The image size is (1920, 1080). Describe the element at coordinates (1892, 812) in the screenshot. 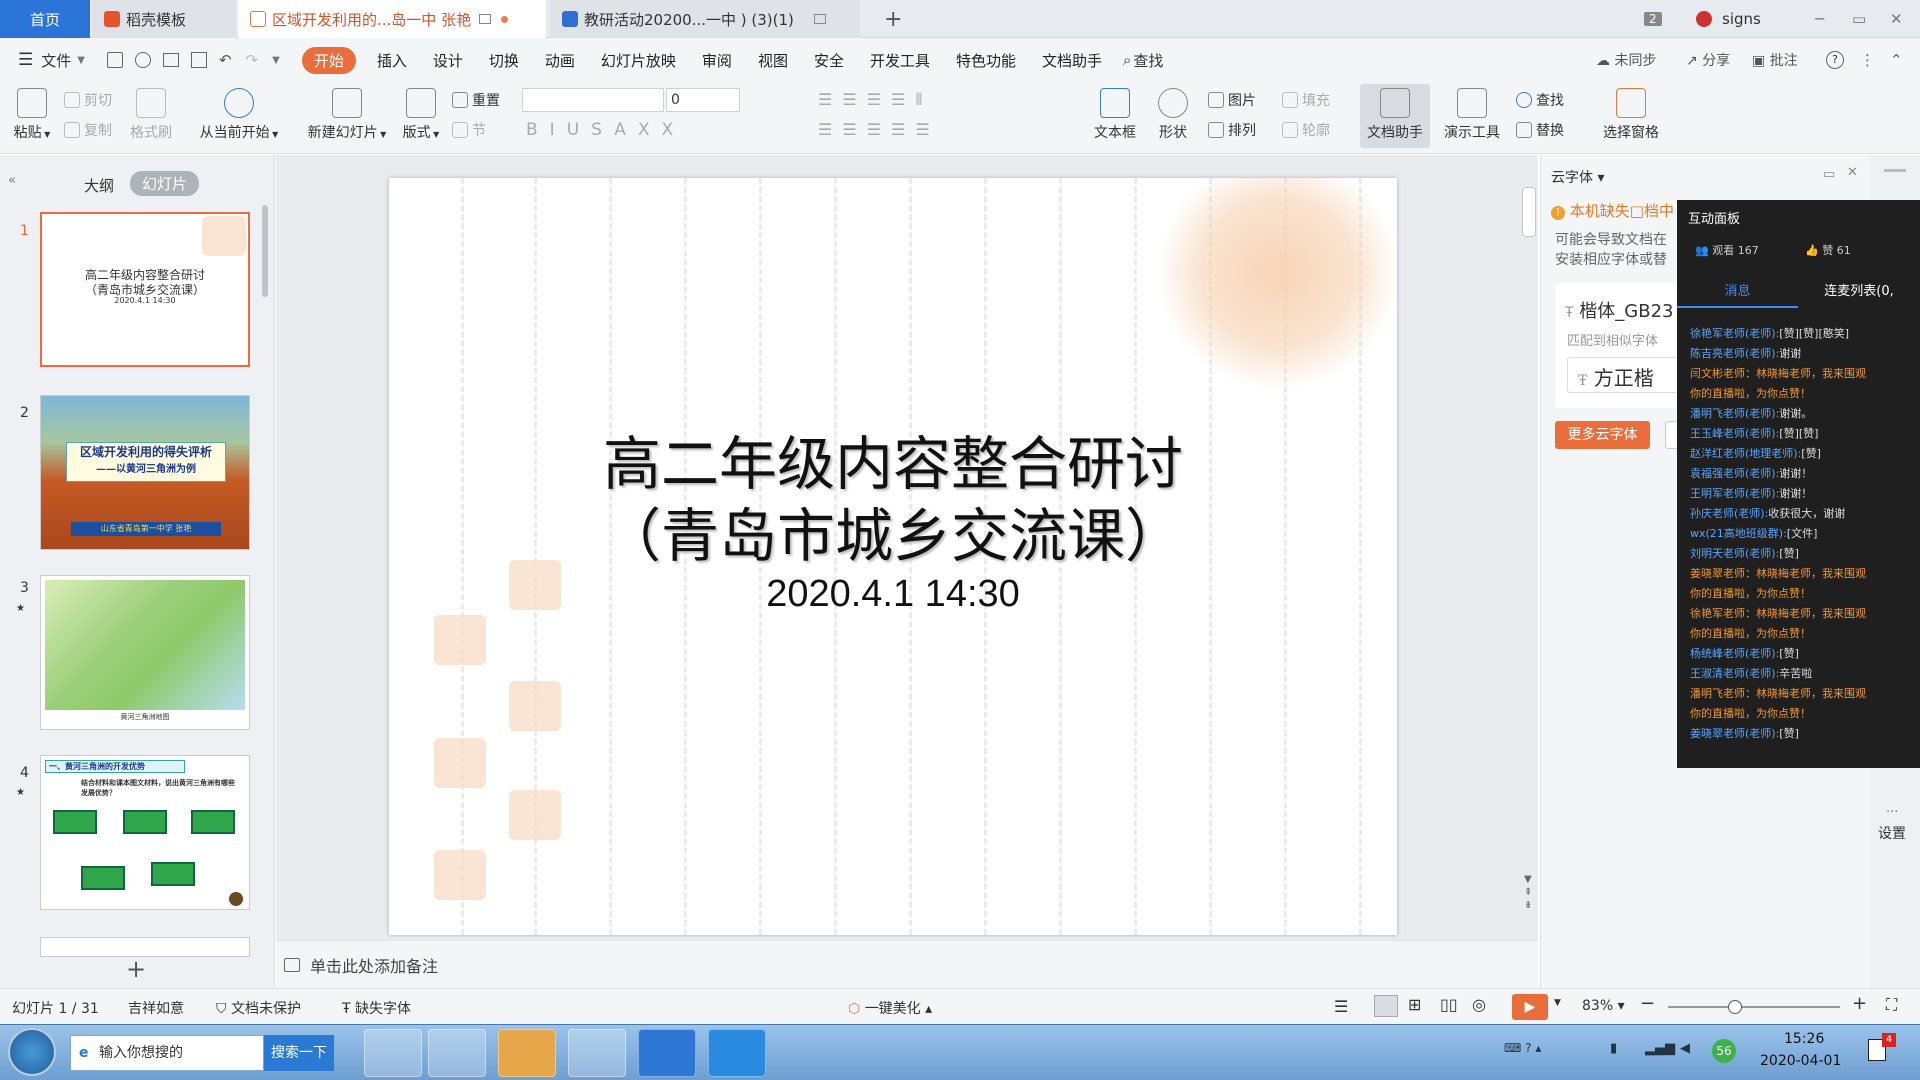

I see `more-dots-icon: ···` at that location.